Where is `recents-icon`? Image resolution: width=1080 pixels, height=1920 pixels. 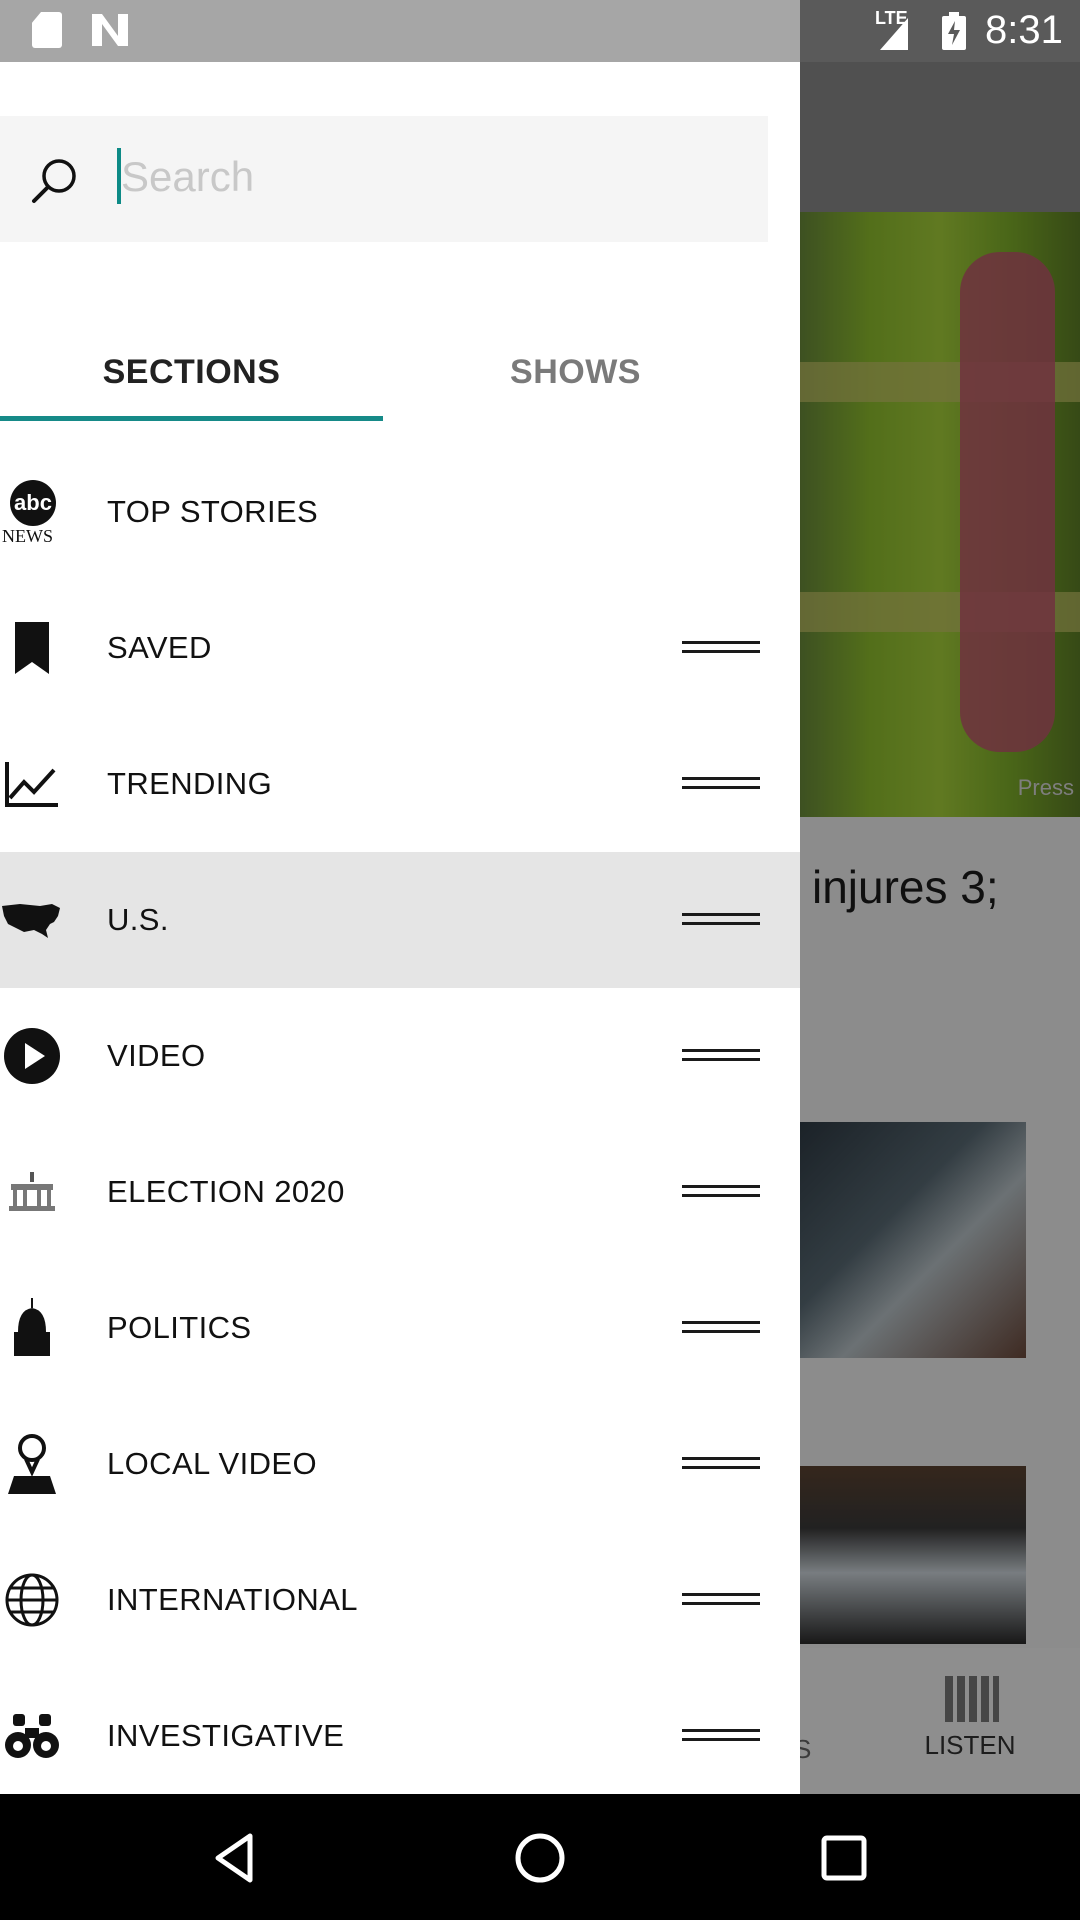
recents-icon is located at coordinates (844, 1858).